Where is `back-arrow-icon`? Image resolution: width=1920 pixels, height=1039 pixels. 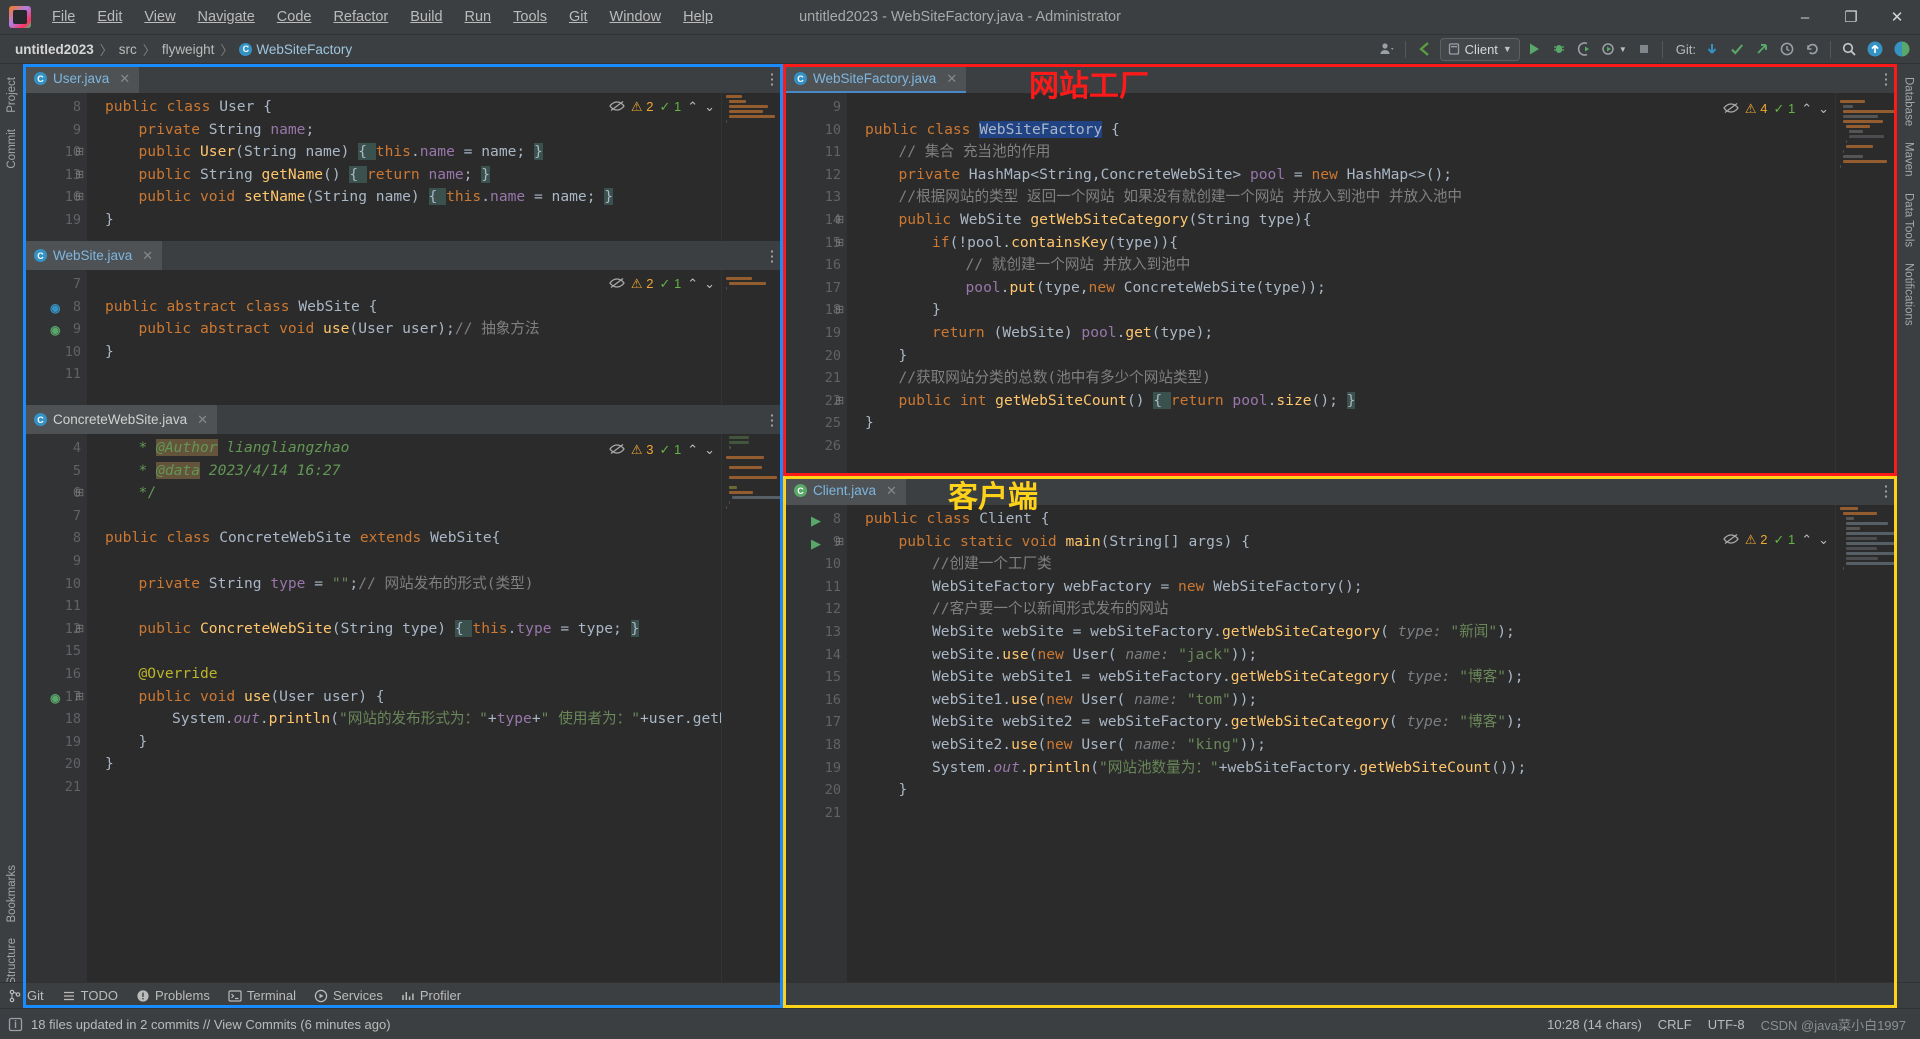 back-arrow-icon is located at coordinates (1425, 49).